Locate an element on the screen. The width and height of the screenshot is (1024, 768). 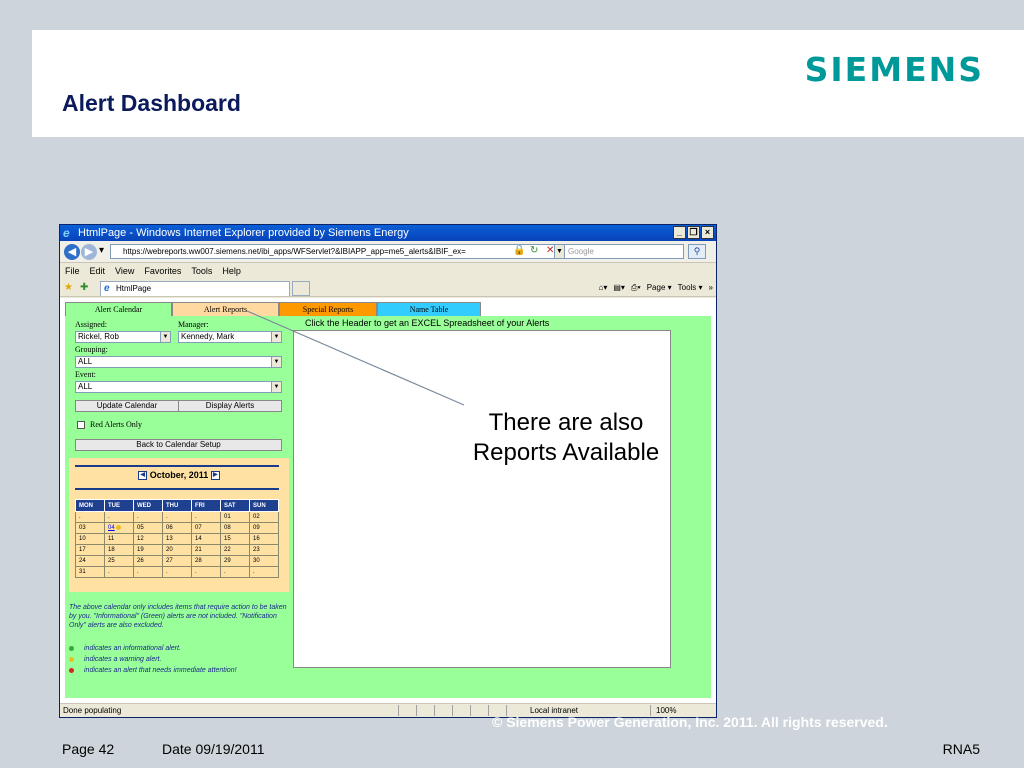
command-bar: ⌂▾ ▤▾ ⎙▾ Page ▾ Tools ▾ » is located at coordinates (656, 288).